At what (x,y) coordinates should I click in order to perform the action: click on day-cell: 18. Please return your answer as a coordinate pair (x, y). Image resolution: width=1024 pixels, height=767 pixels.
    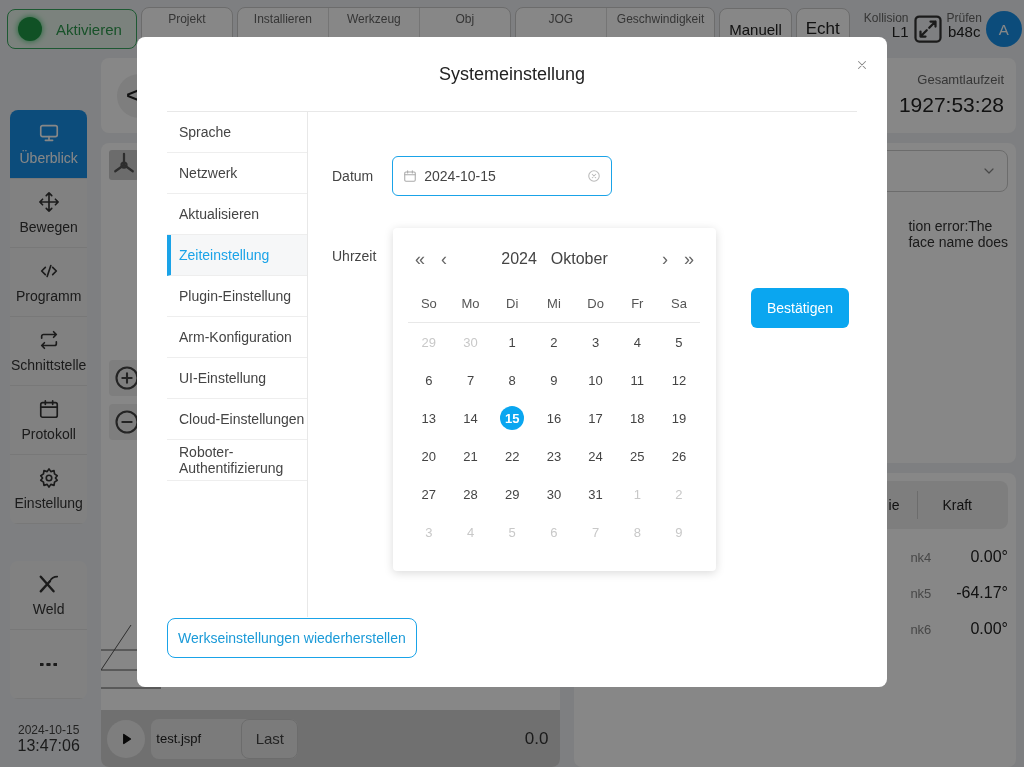
    Looking at the image, I should click on (637, 418).